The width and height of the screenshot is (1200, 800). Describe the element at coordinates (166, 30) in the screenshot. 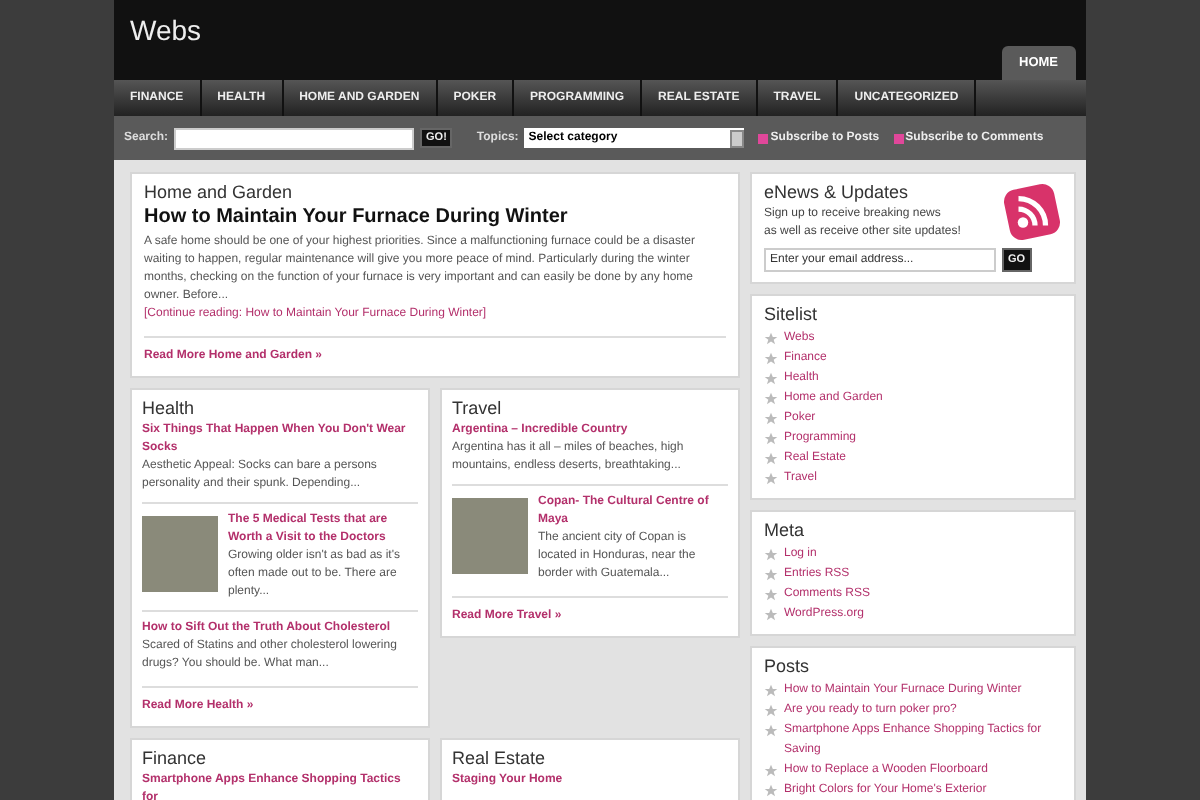

I see `site-title: Webs` at that location.